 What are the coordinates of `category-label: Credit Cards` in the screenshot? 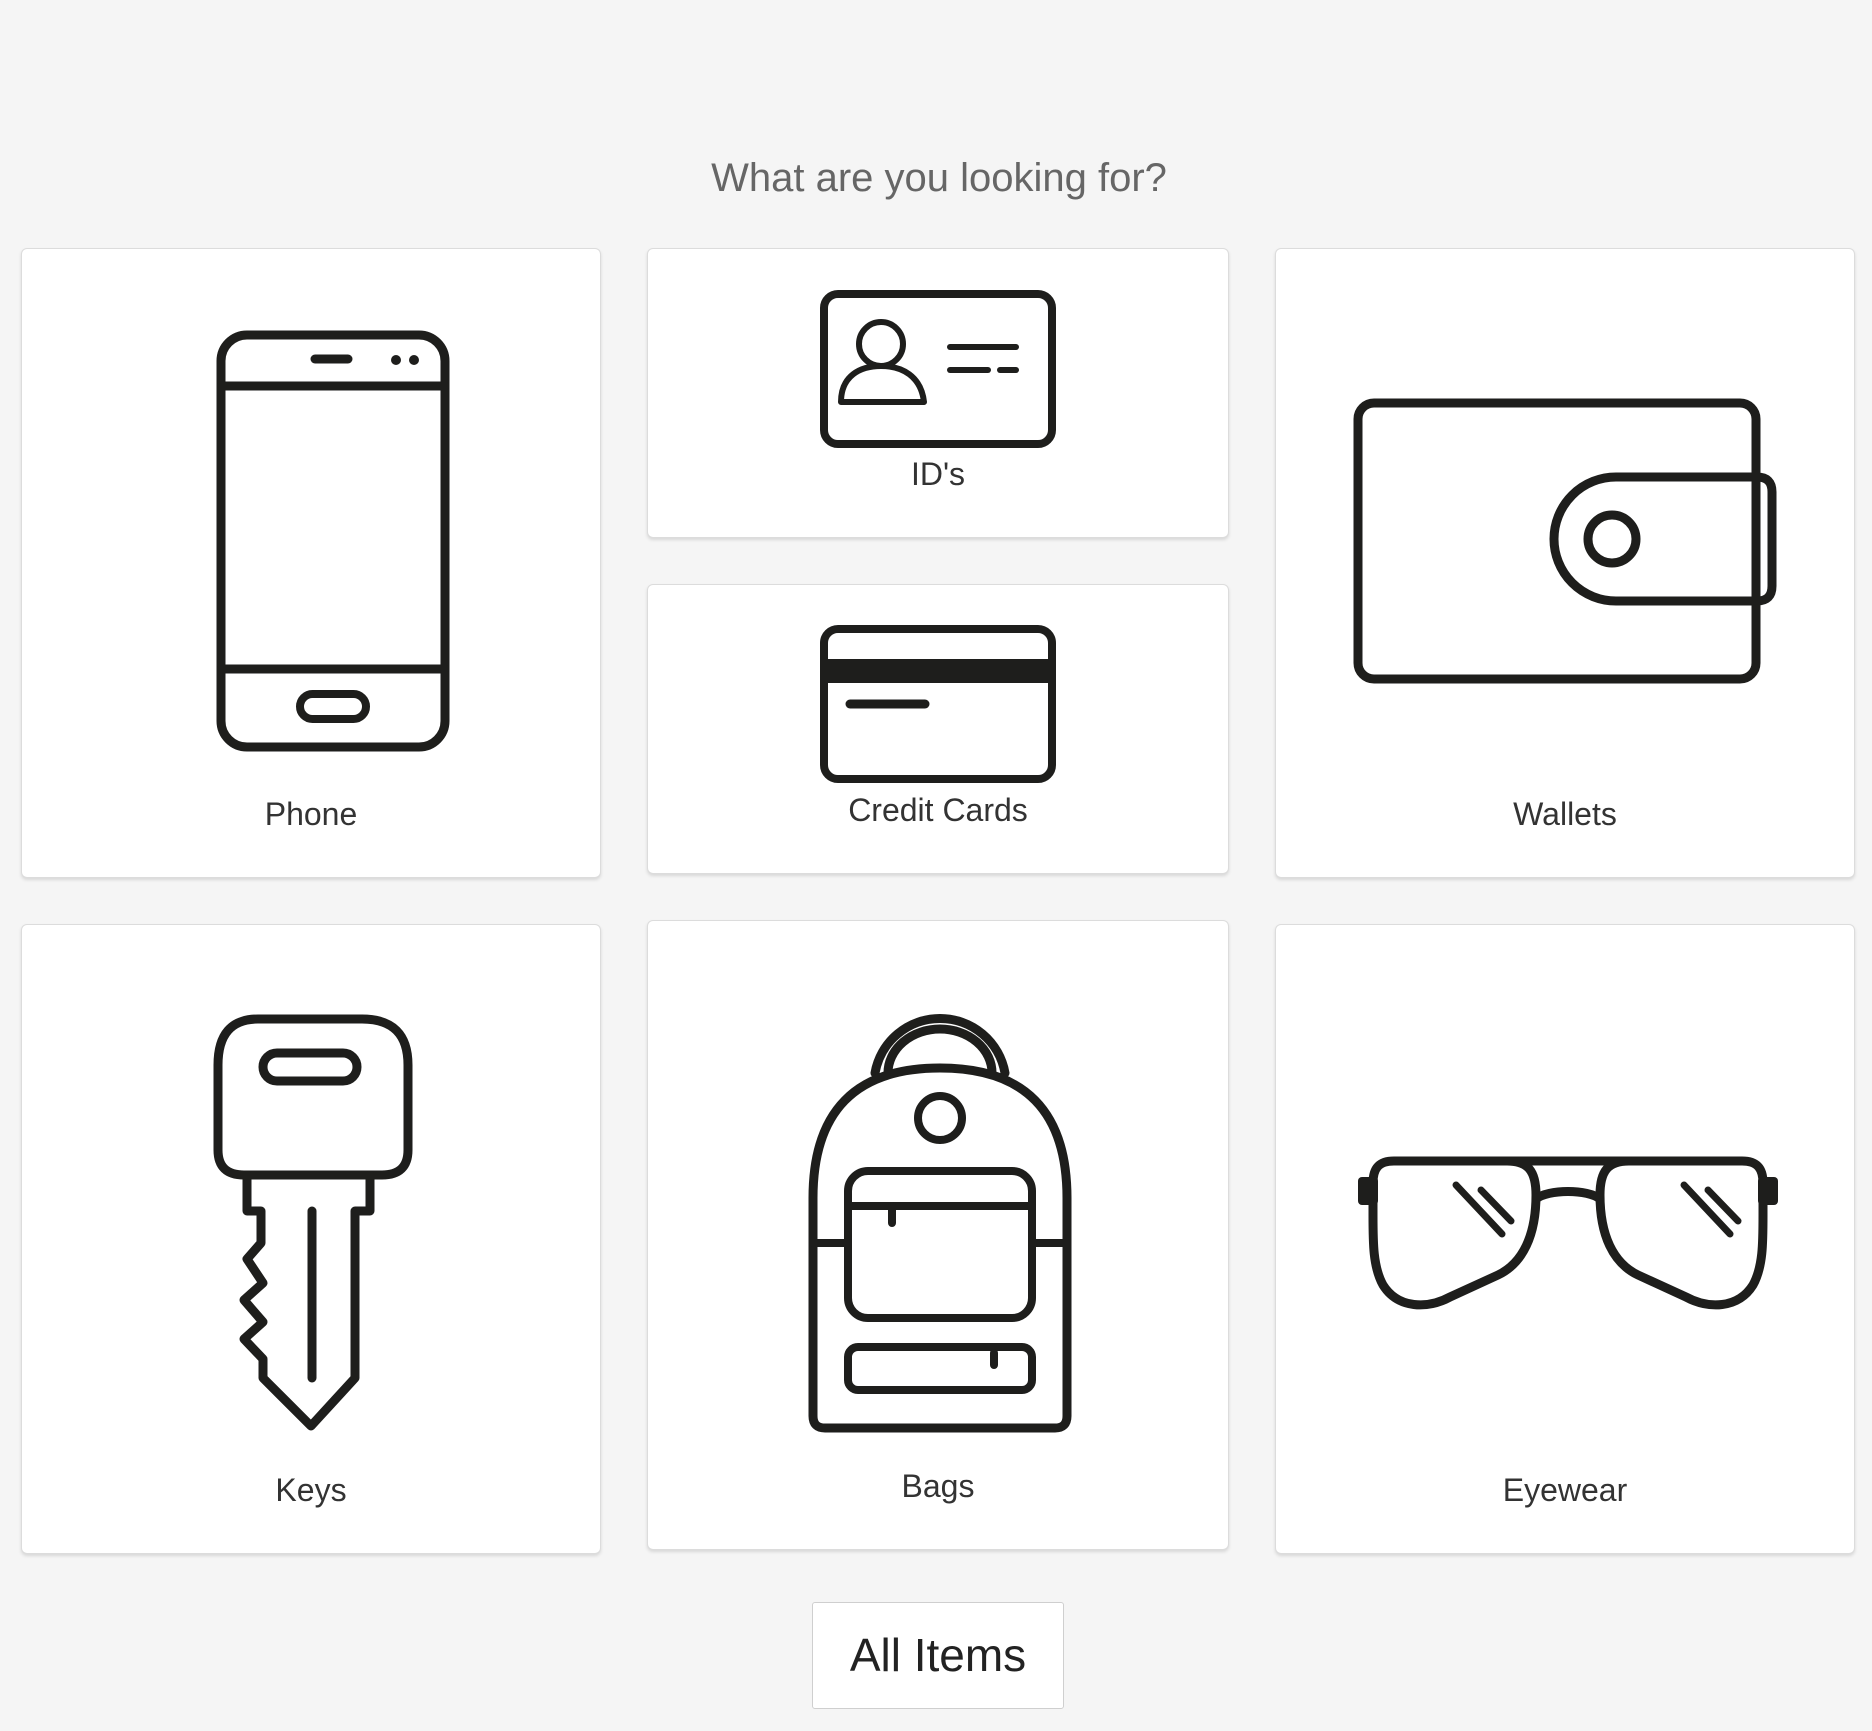 It's located at (938, 810).